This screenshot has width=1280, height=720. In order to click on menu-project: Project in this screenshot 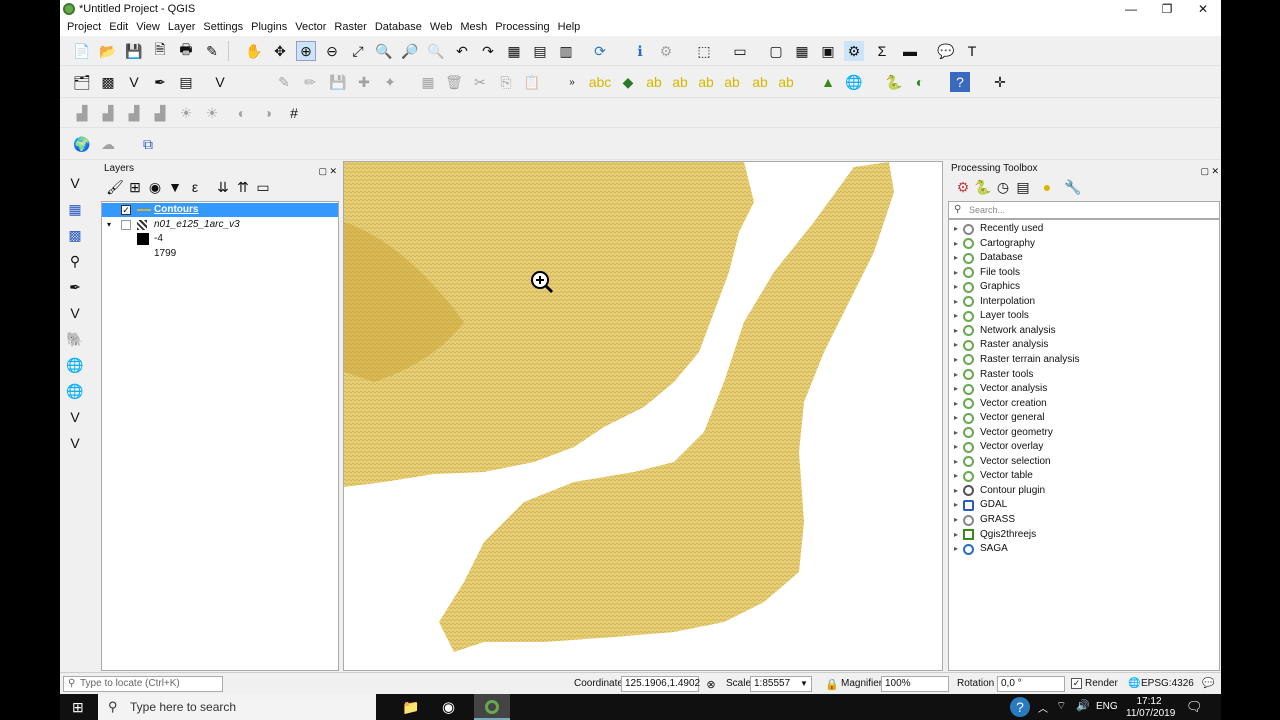, I will do `click(84, 27)`.